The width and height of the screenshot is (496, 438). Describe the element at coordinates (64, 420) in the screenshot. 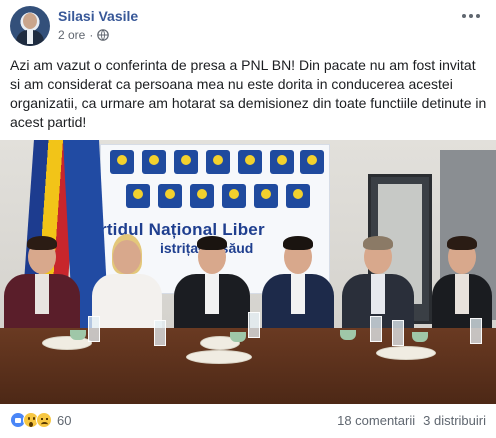

I see `reaction-count: 60` at that location.